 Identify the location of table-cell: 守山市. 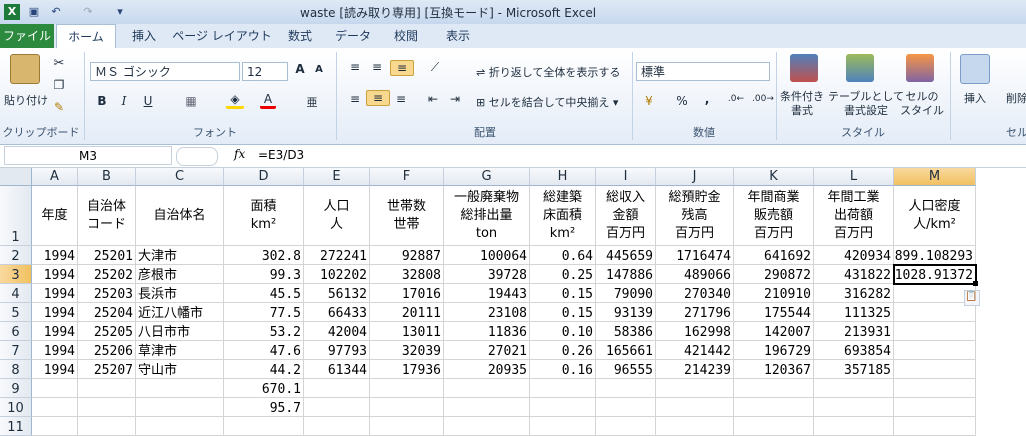
(180, 369).